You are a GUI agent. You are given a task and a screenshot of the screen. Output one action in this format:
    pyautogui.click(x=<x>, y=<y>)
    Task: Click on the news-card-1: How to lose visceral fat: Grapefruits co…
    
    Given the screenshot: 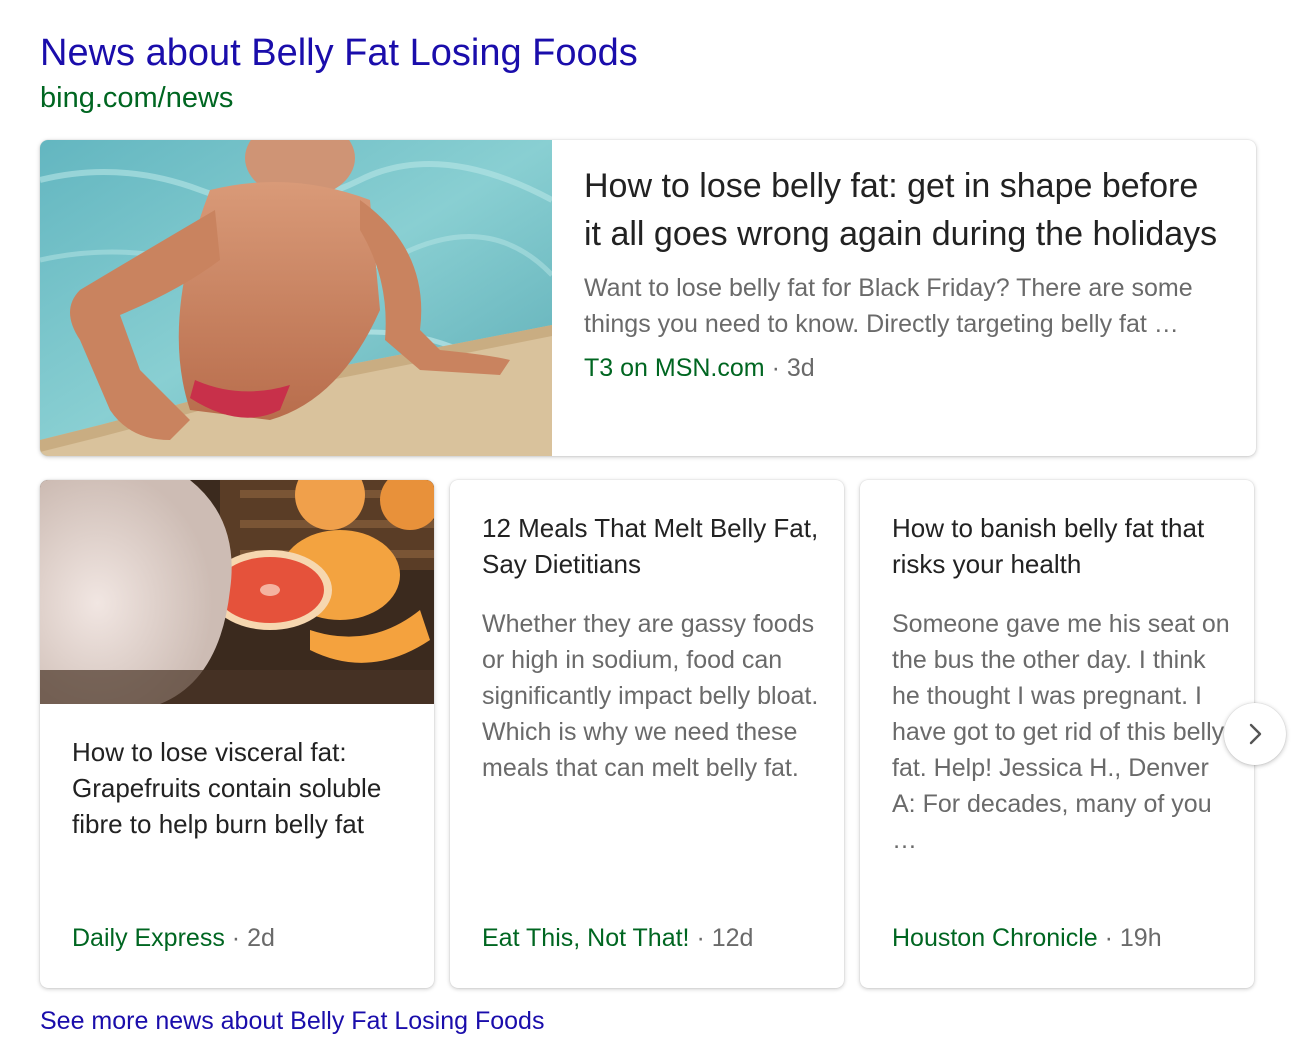 What is the action you would take?
    pyautogui.click(x=237, y=734)
    